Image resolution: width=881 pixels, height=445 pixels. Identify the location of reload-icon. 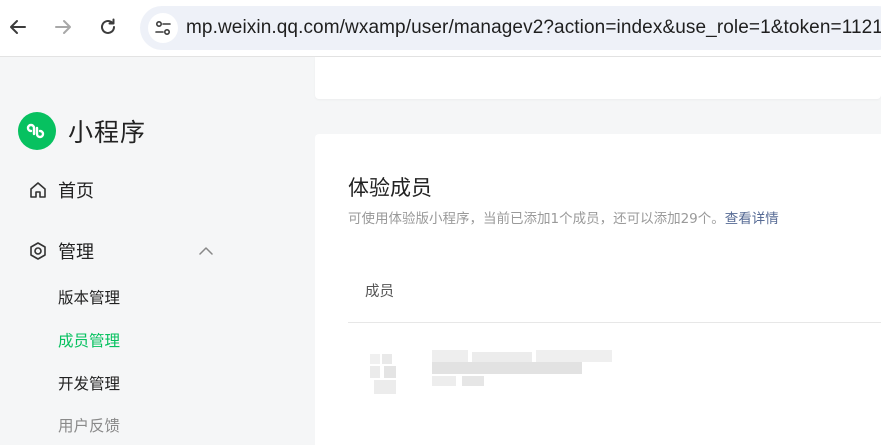
(108, 26).